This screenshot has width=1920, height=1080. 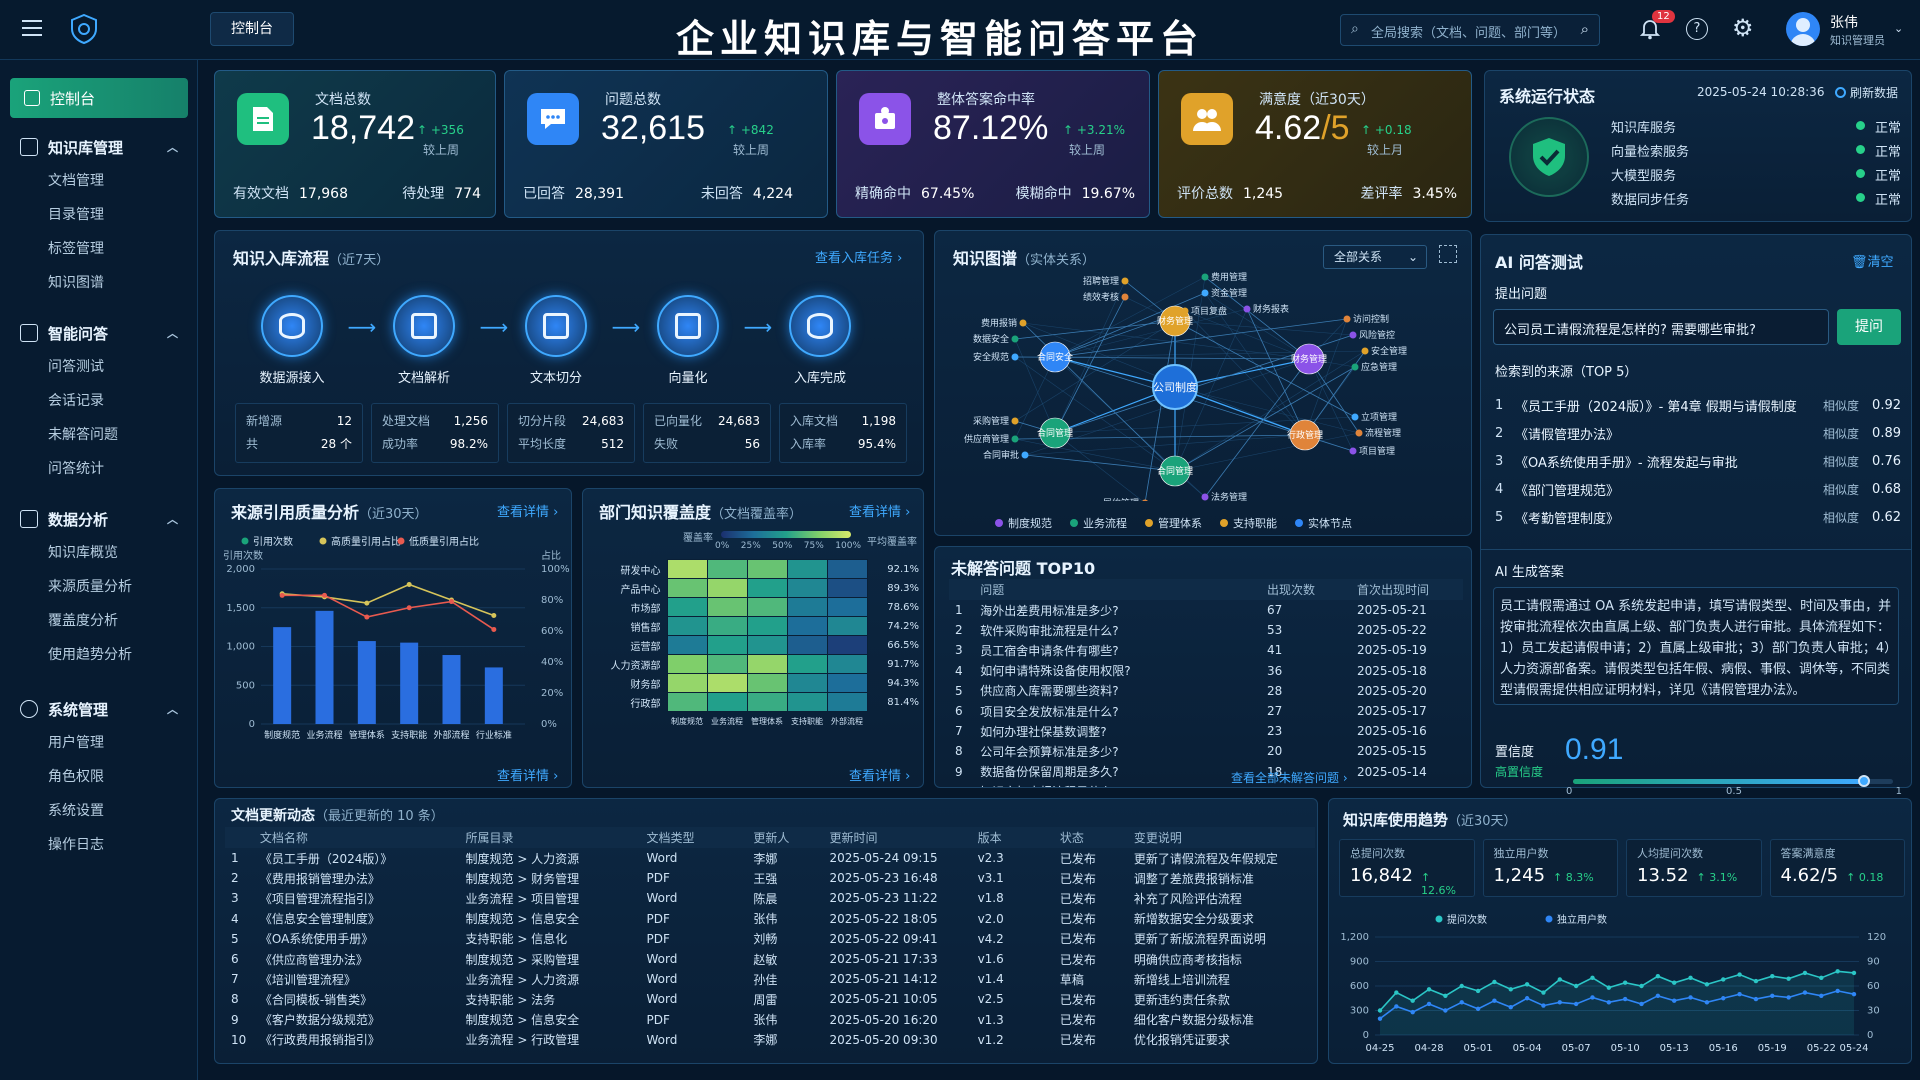 What do you see at coordinates (1206, 691) in the screenshot?
I see `table-row: 5 供应商入库需要哪些资料? 28 2025-05-20` at bounding box center [1206, 691].